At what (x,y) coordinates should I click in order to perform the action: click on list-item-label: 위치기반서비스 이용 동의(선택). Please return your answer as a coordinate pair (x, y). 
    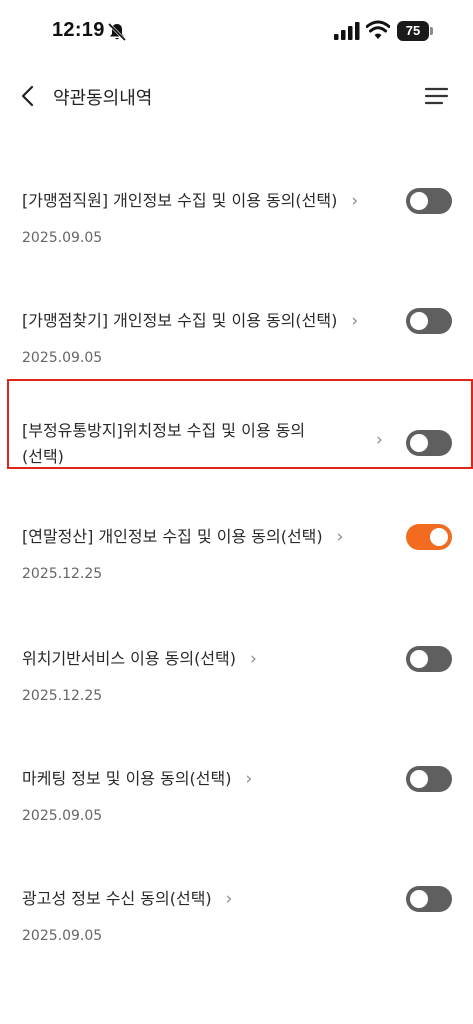
    Looking at the image, I should click on (129, 658).